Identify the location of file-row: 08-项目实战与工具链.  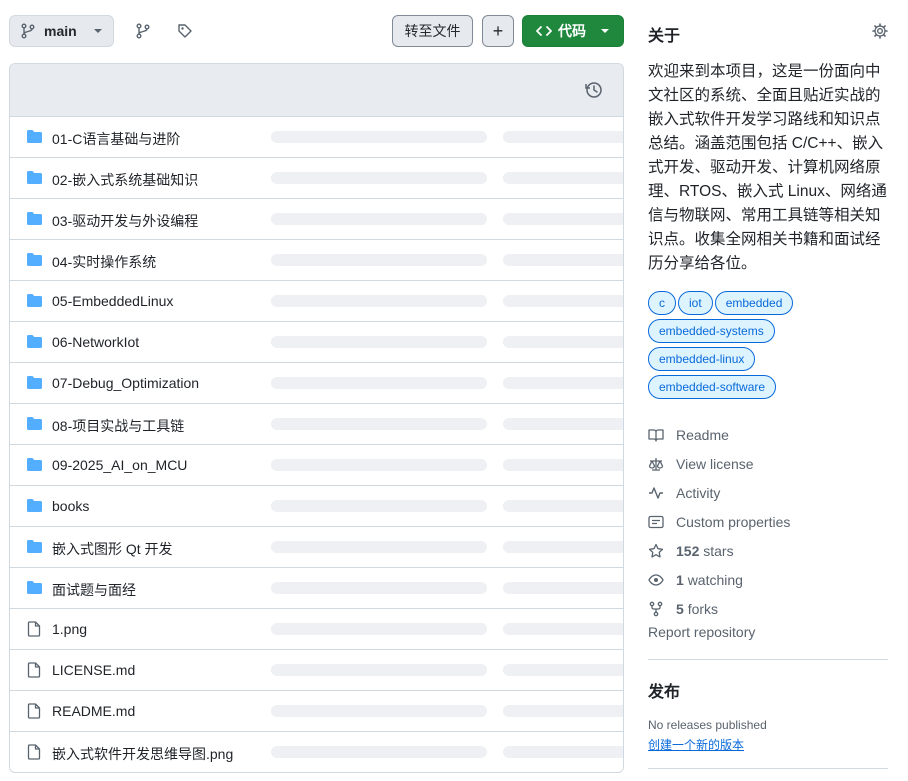
(316, 424).